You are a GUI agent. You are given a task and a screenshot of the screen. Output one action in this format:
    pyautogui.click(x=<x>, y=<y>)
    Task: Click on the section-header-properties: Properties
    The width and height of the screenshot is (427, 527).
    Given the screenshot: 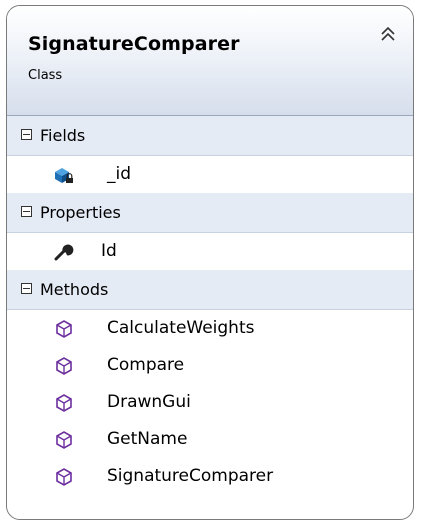 What is the action you would take?
    pyautogui.click(x=210, y=213)
    